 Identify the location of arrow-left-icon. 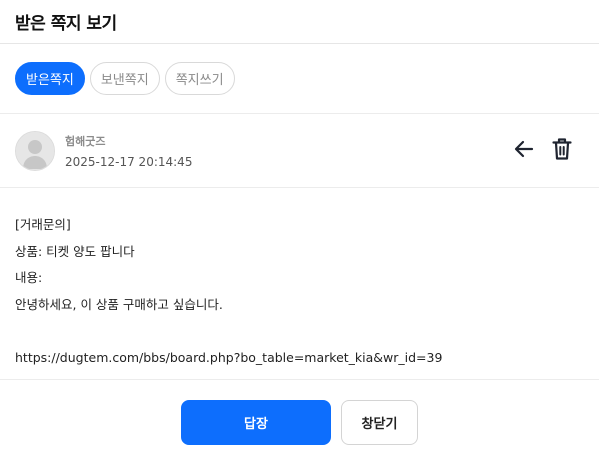
(524, 149).